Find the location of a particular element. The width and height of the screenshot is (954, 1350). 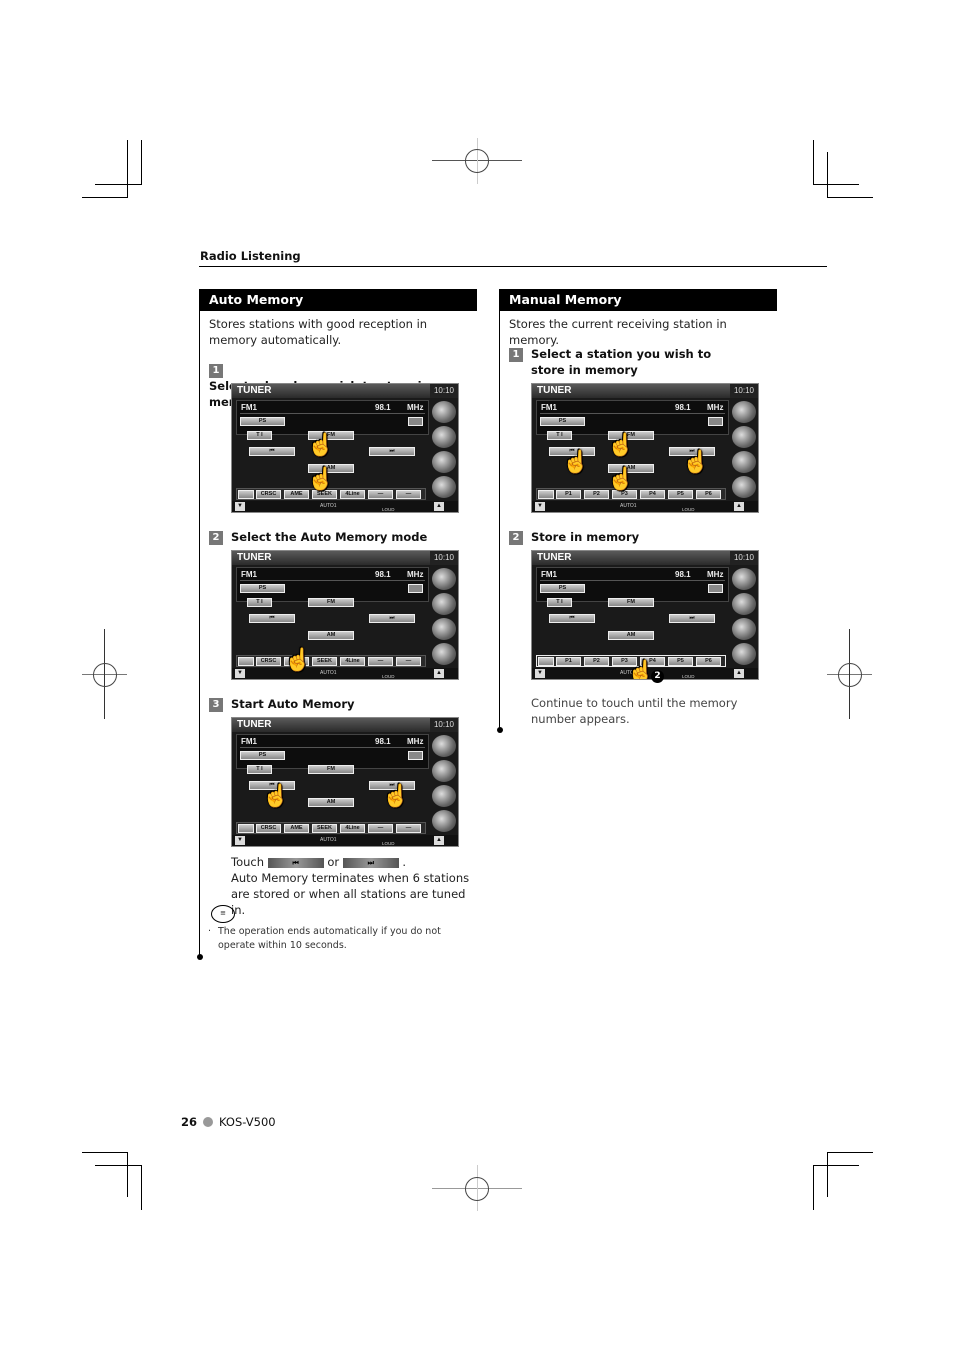

column-end-dot is located at coordinates (500, 730).